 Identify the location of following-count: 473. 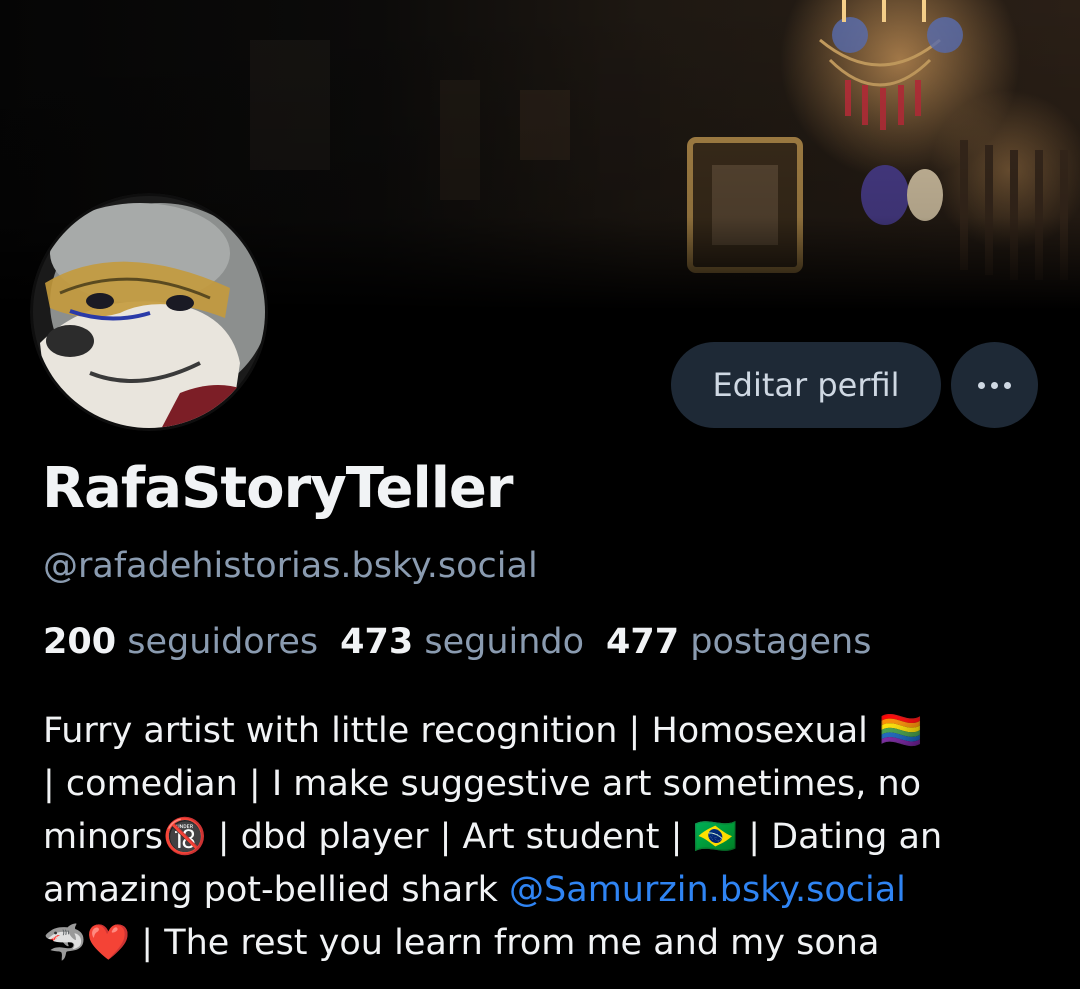
(377, 642).